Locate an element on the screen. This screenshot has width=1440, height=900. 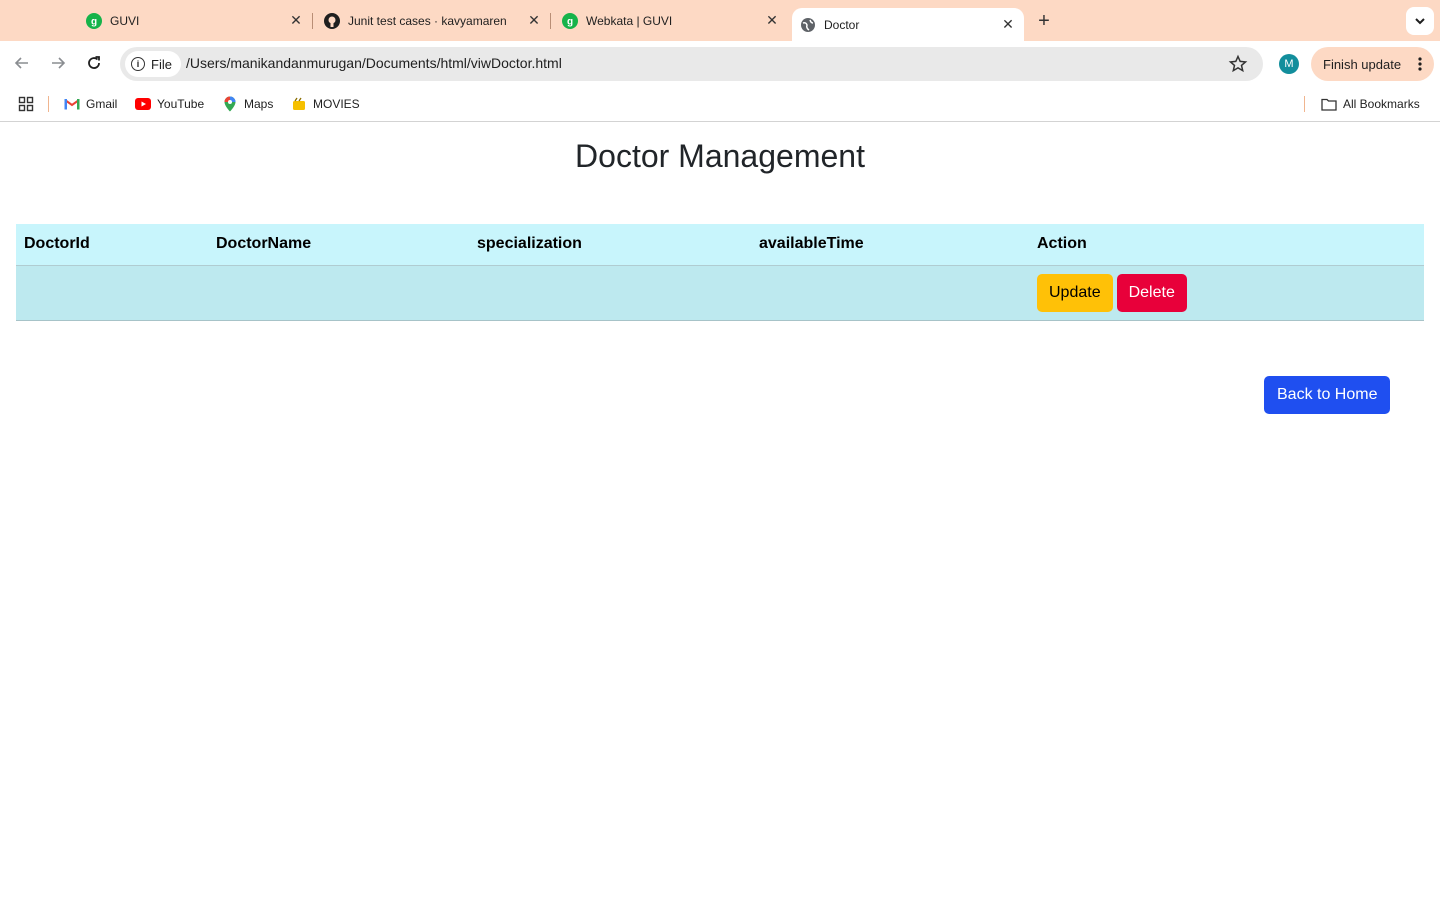
tab-webkata: g Webkata | GUVI ✕ is located at coordinates (671, 20).